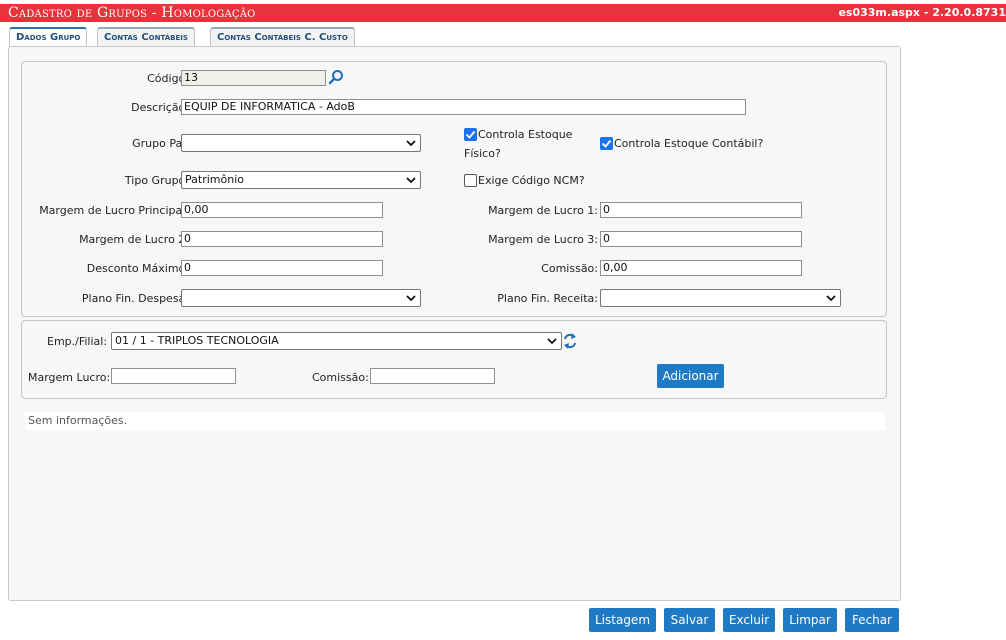 Image resolution: width=1006 pixels, height=640 pixels. I want to click on page-title: Cadastro de Grupos - Homologação, so click(132, 13).